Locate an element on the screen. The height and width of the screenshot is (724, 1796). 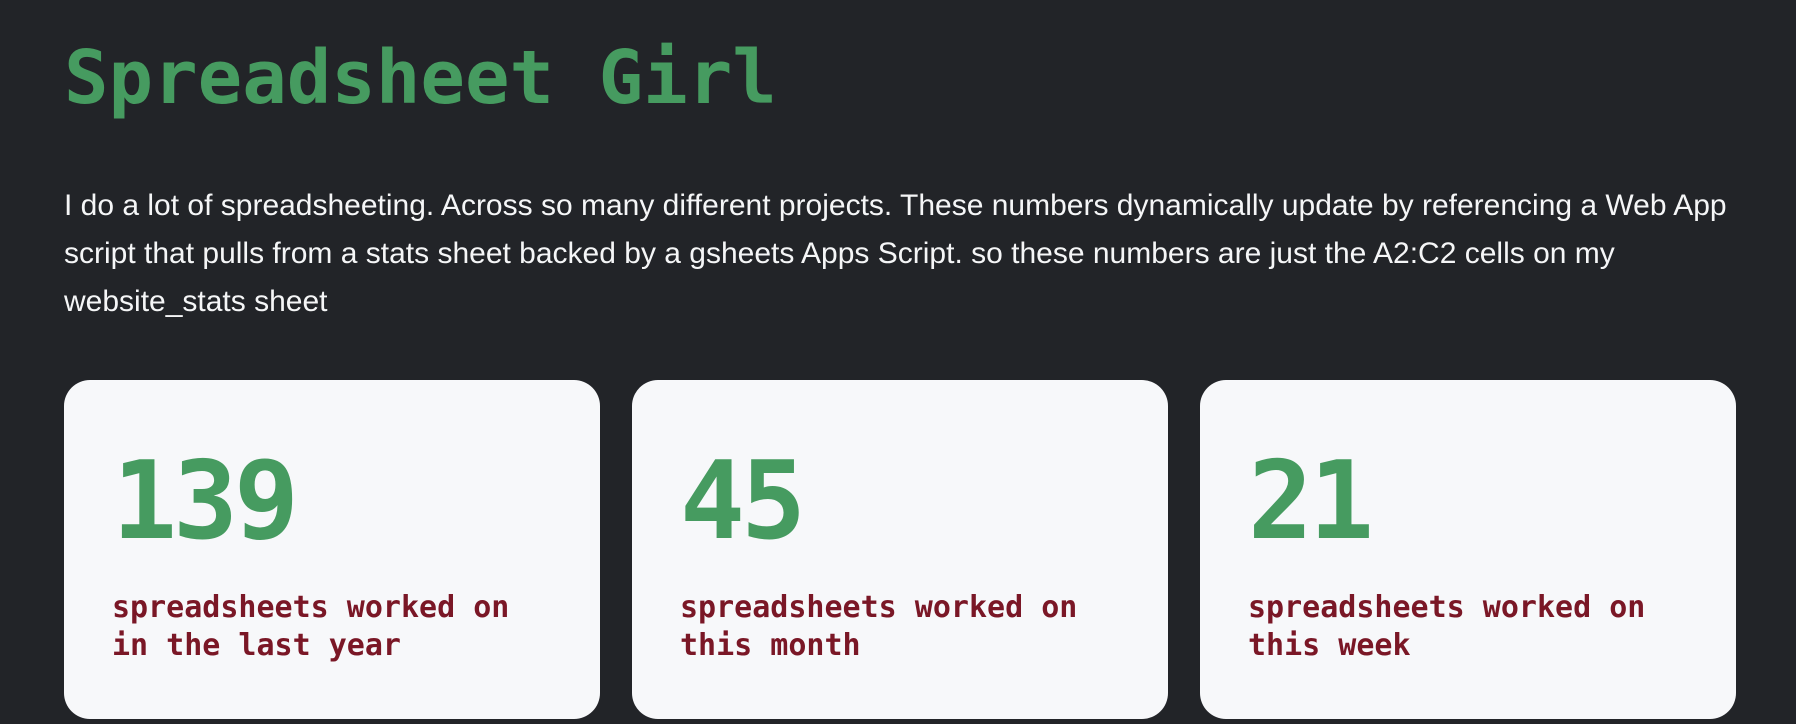
stat-value-year: 139 is located at coordinates (205, 501).